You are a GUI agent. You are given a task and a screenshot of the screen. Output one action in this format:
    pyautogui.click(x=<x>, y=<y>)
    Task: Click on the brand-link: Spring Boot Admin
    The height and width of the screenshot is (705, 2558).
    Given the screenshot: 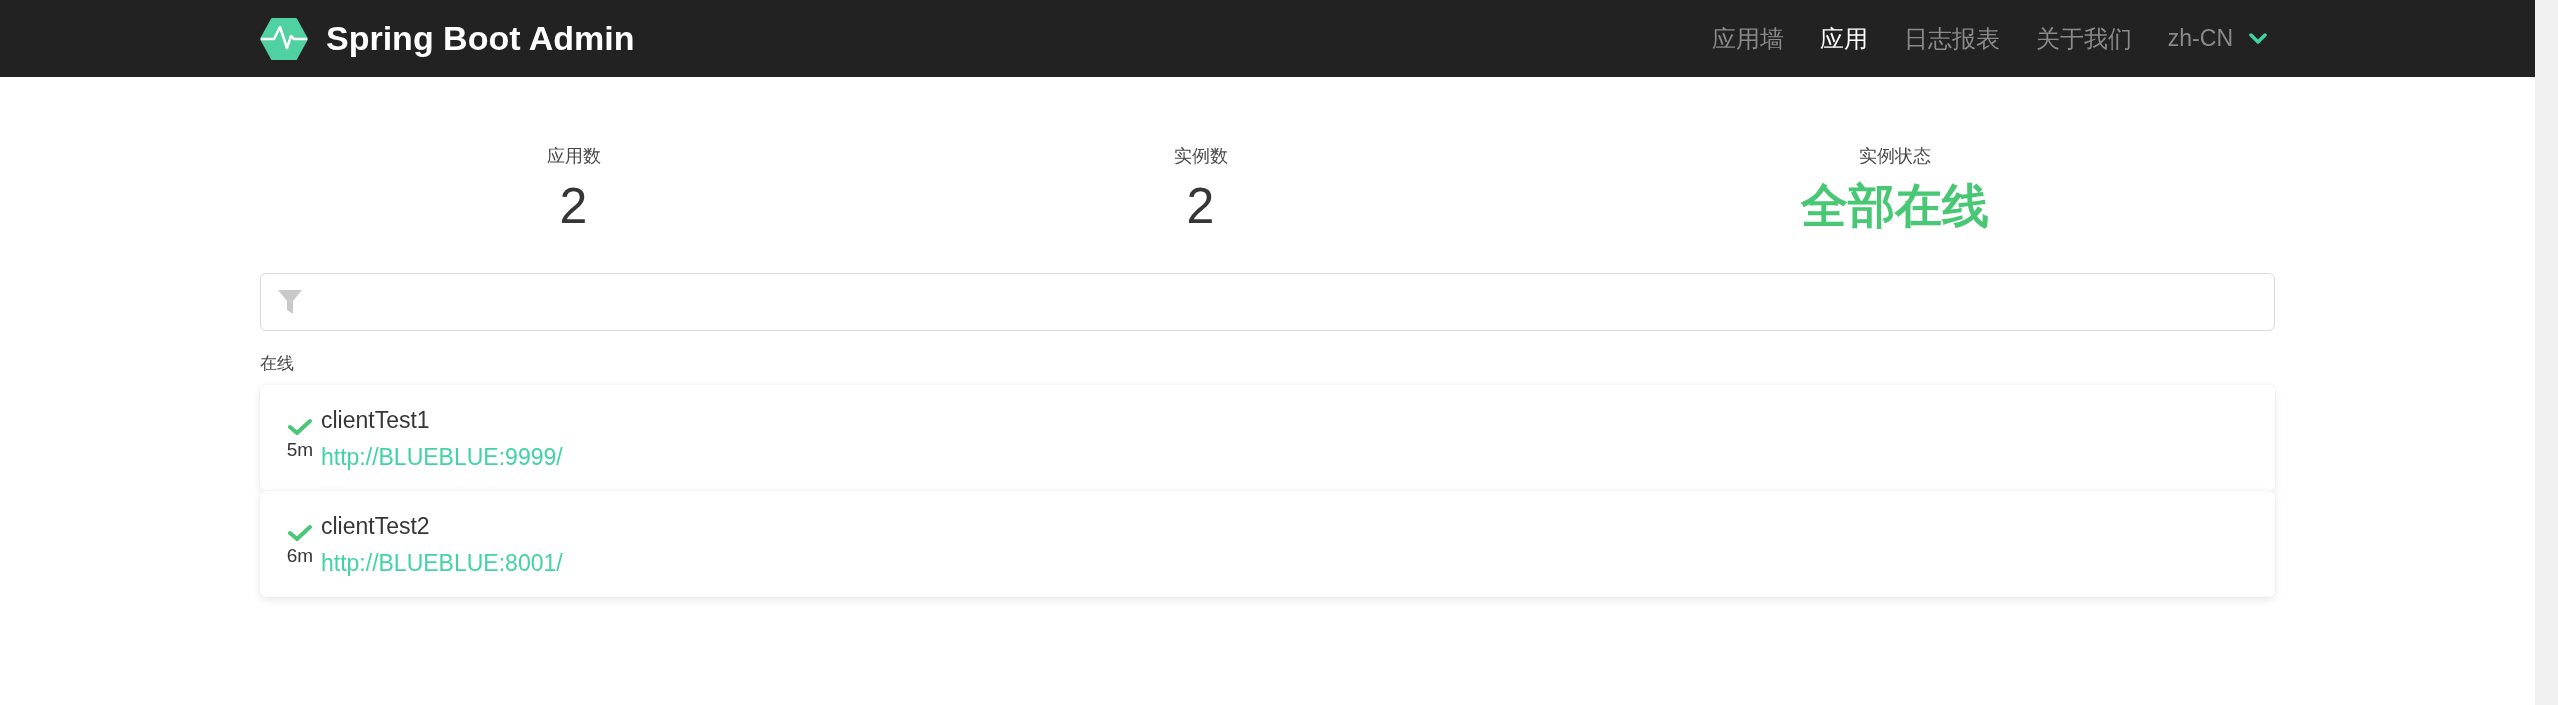 What is the action you would take?
    pyautogui.click(x=447, y=38)
    